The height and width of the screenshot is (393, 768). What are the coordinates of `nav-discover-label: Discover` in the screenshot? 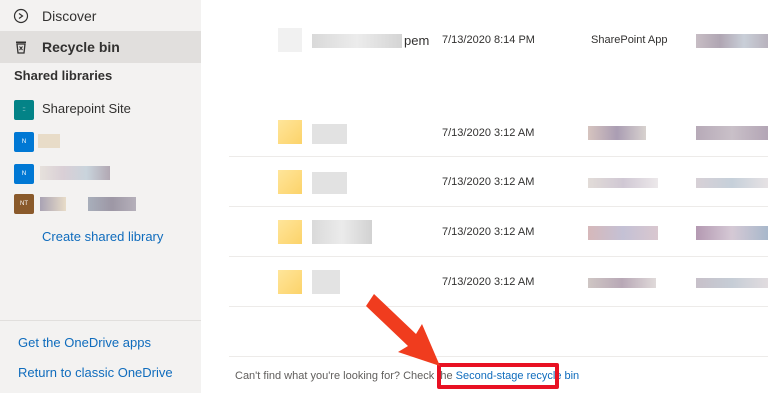 It's located at (69, 16).